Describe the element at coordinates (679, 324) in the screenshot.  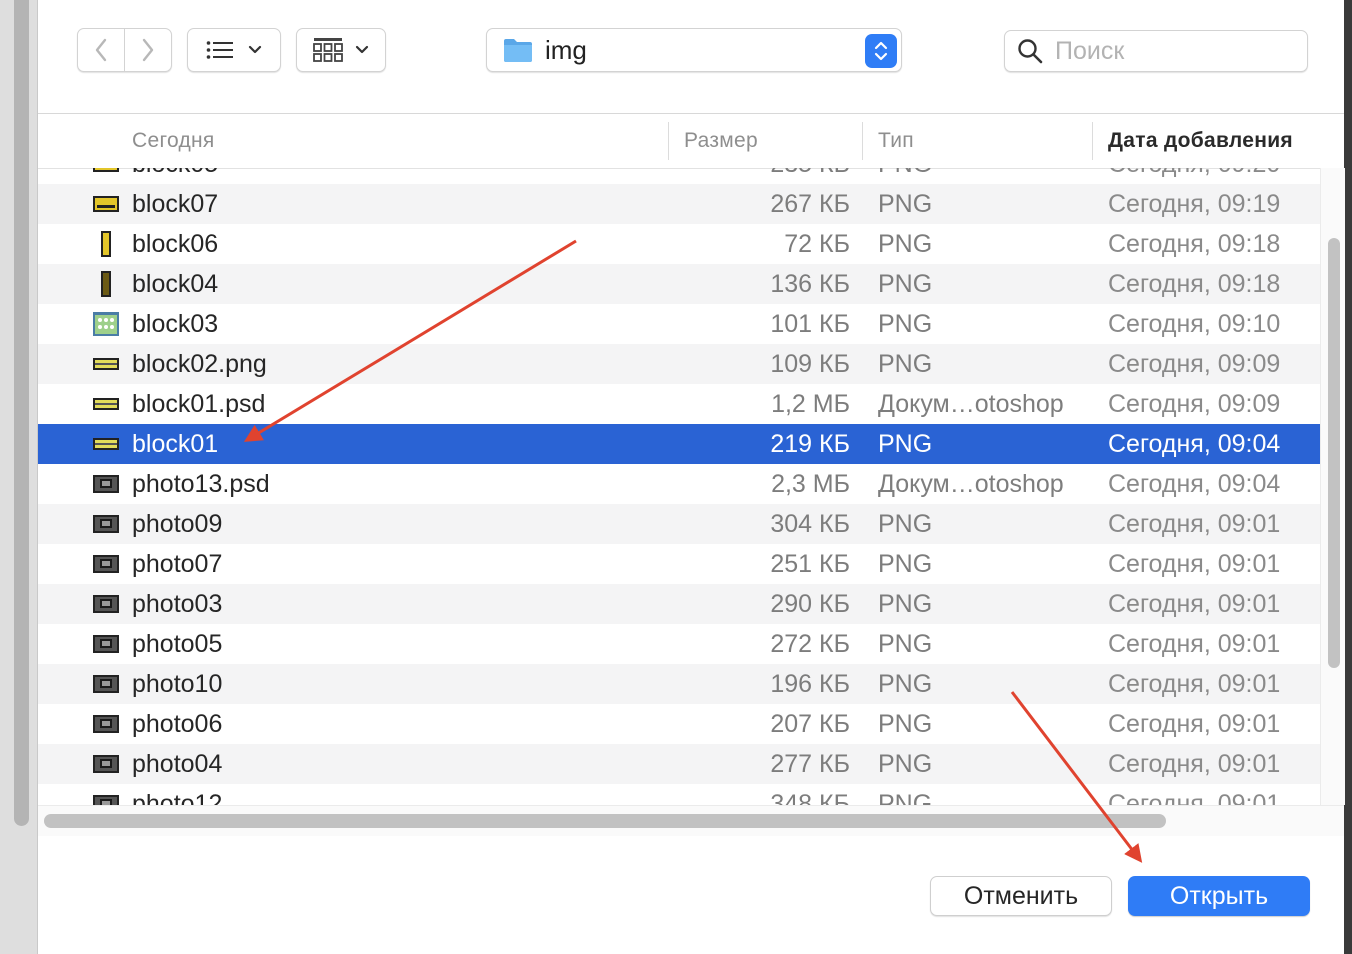
I see `file-row: block03 101 КБ PNG Сегодня, 09:10` at that location.